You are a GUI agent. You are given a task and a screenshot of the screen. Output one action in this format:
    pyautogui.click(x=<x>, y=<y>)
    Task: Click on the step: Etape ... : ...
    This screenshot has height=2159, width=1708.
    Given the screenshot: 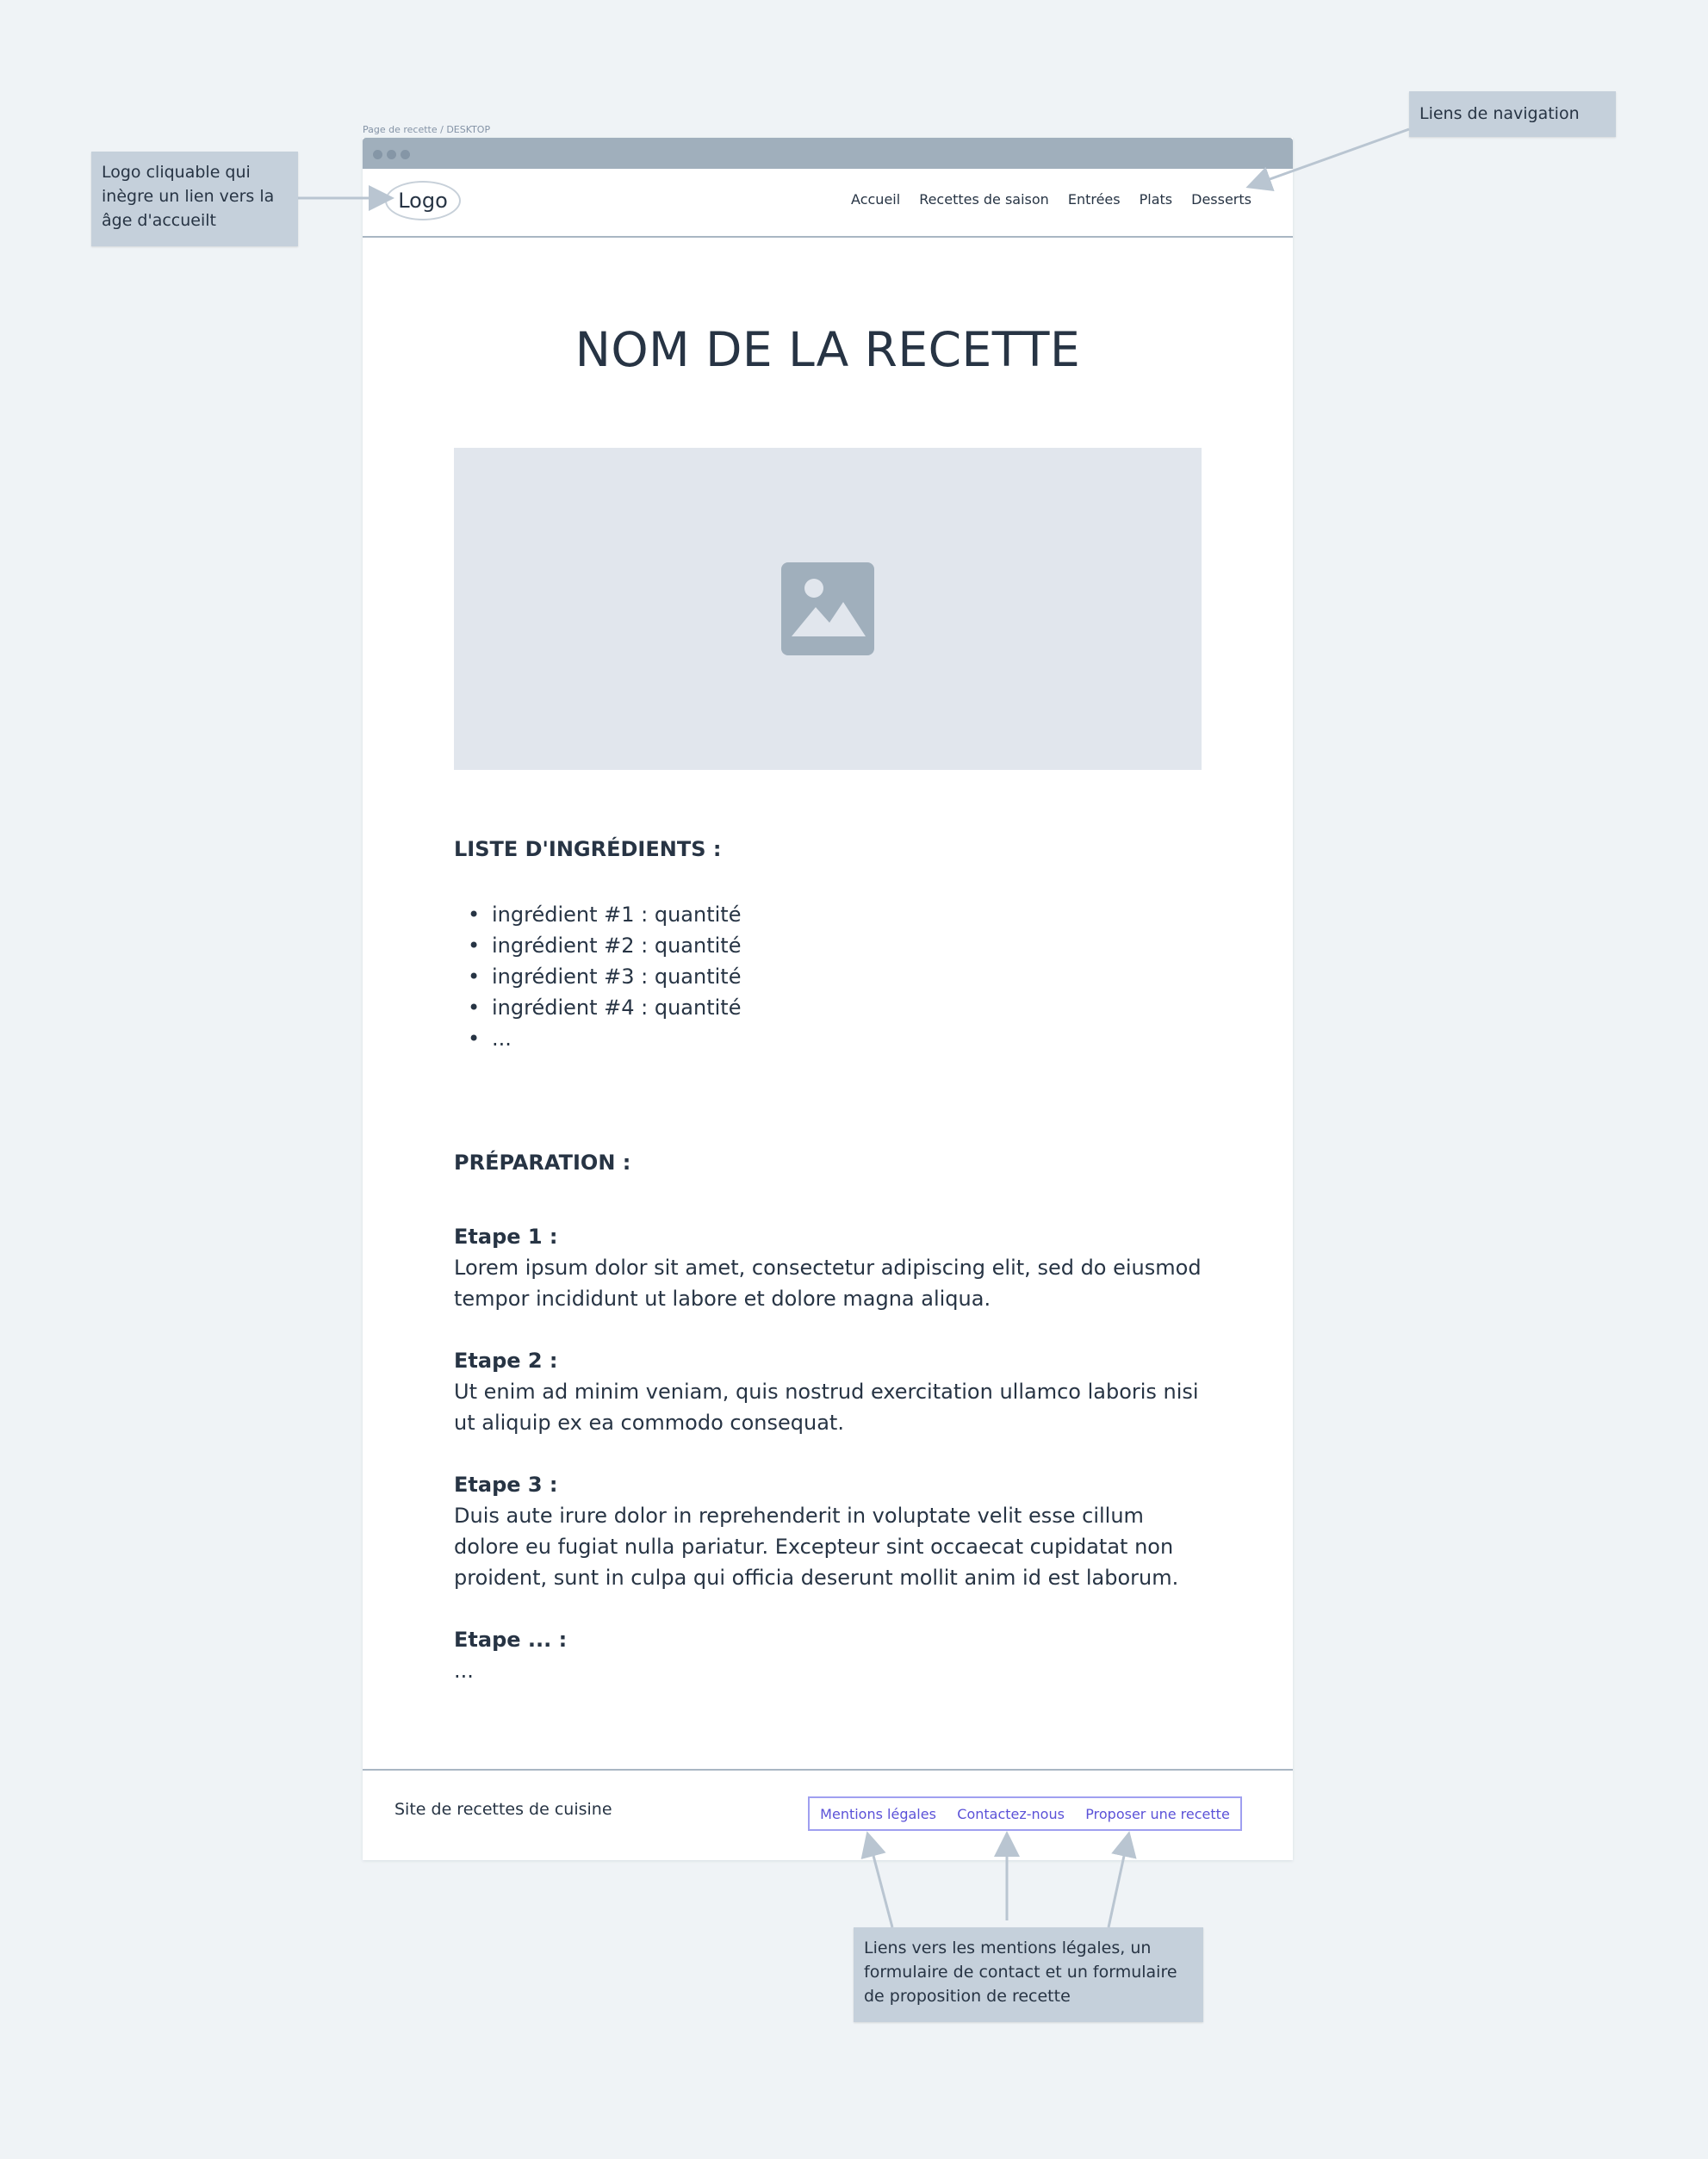 What is the action you would take?
    pyautogui.click(x=833, y=1655)
    